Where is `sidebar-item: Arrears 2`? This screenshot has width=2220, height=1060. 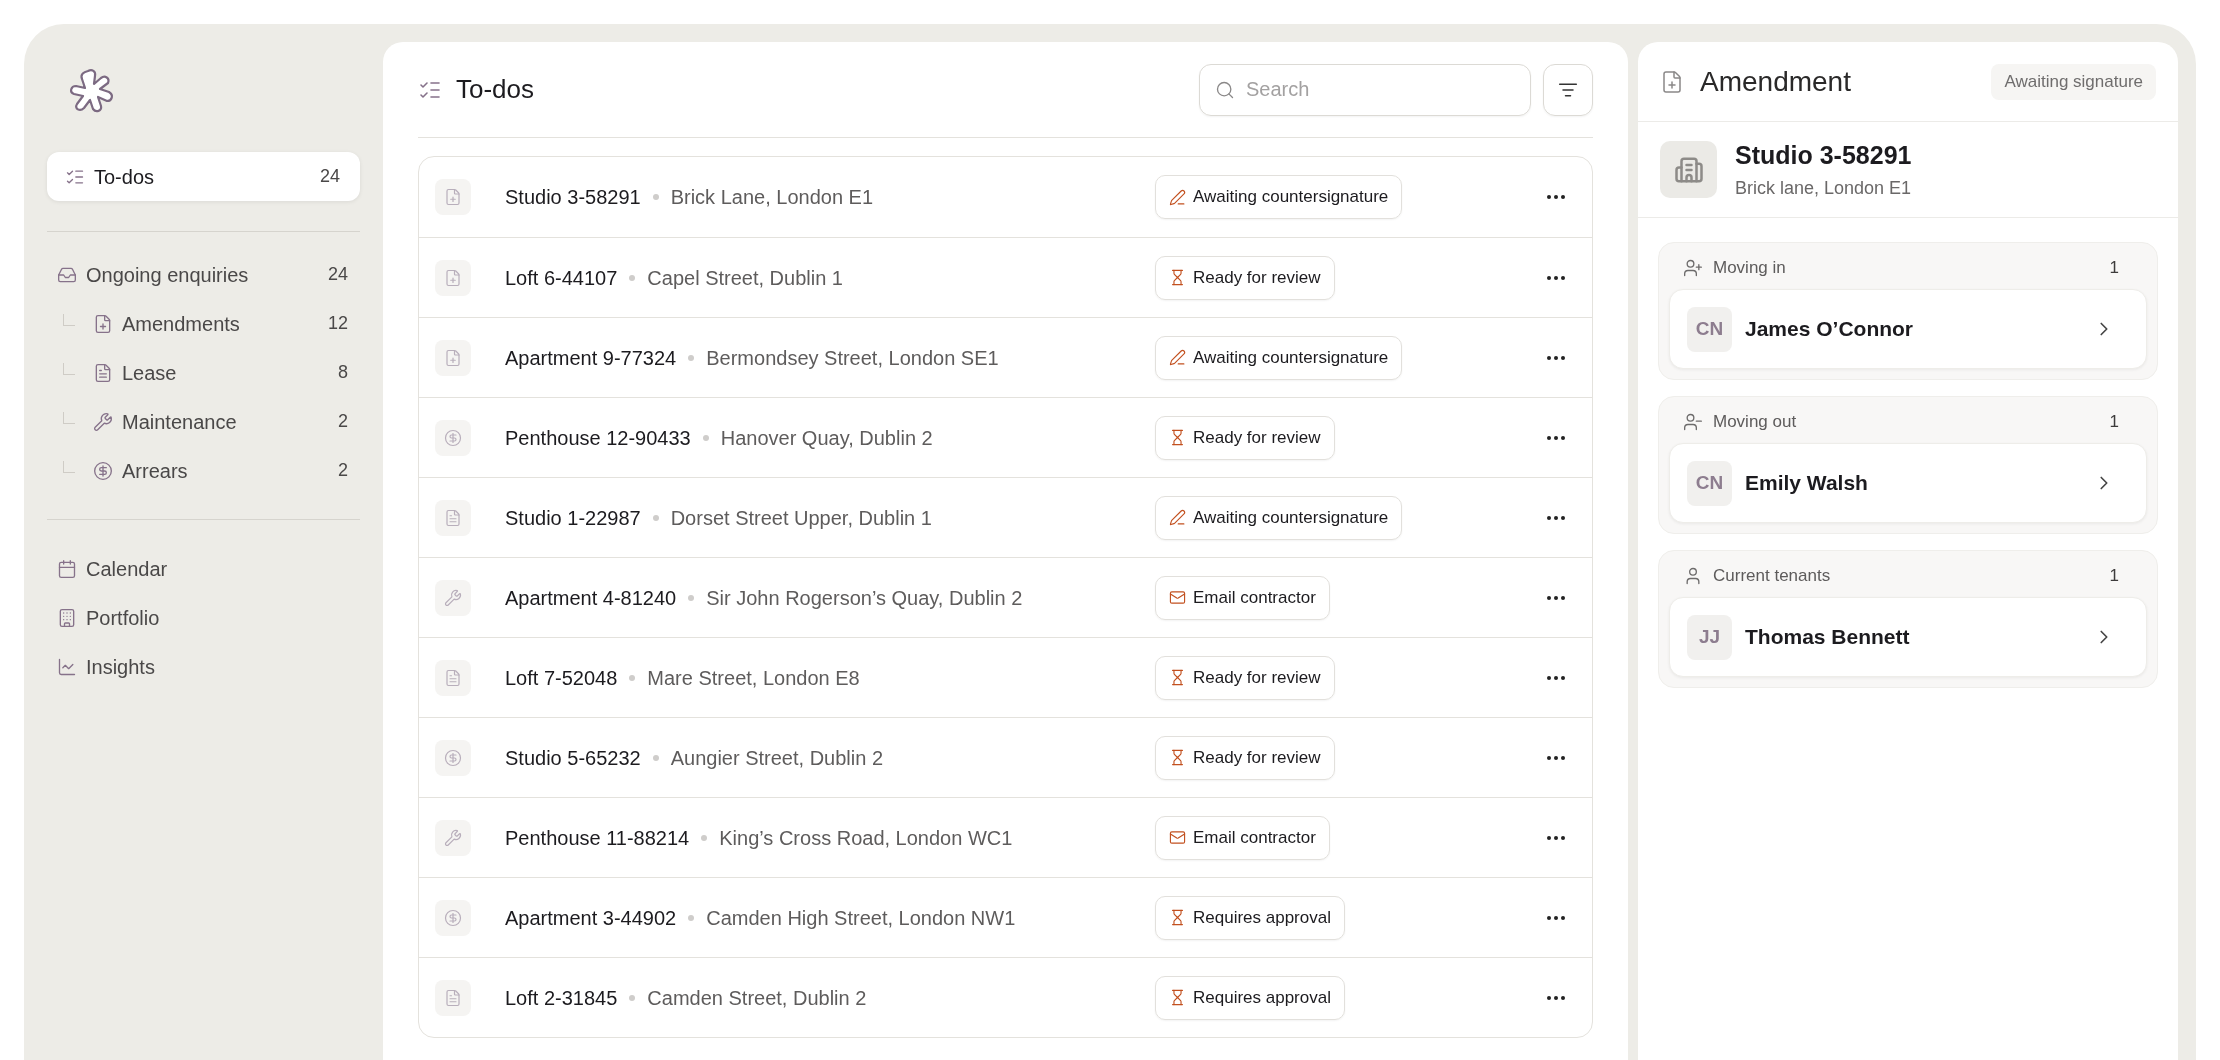
sidebar-item: Arrears 2 is located at coordinates (221, 470).